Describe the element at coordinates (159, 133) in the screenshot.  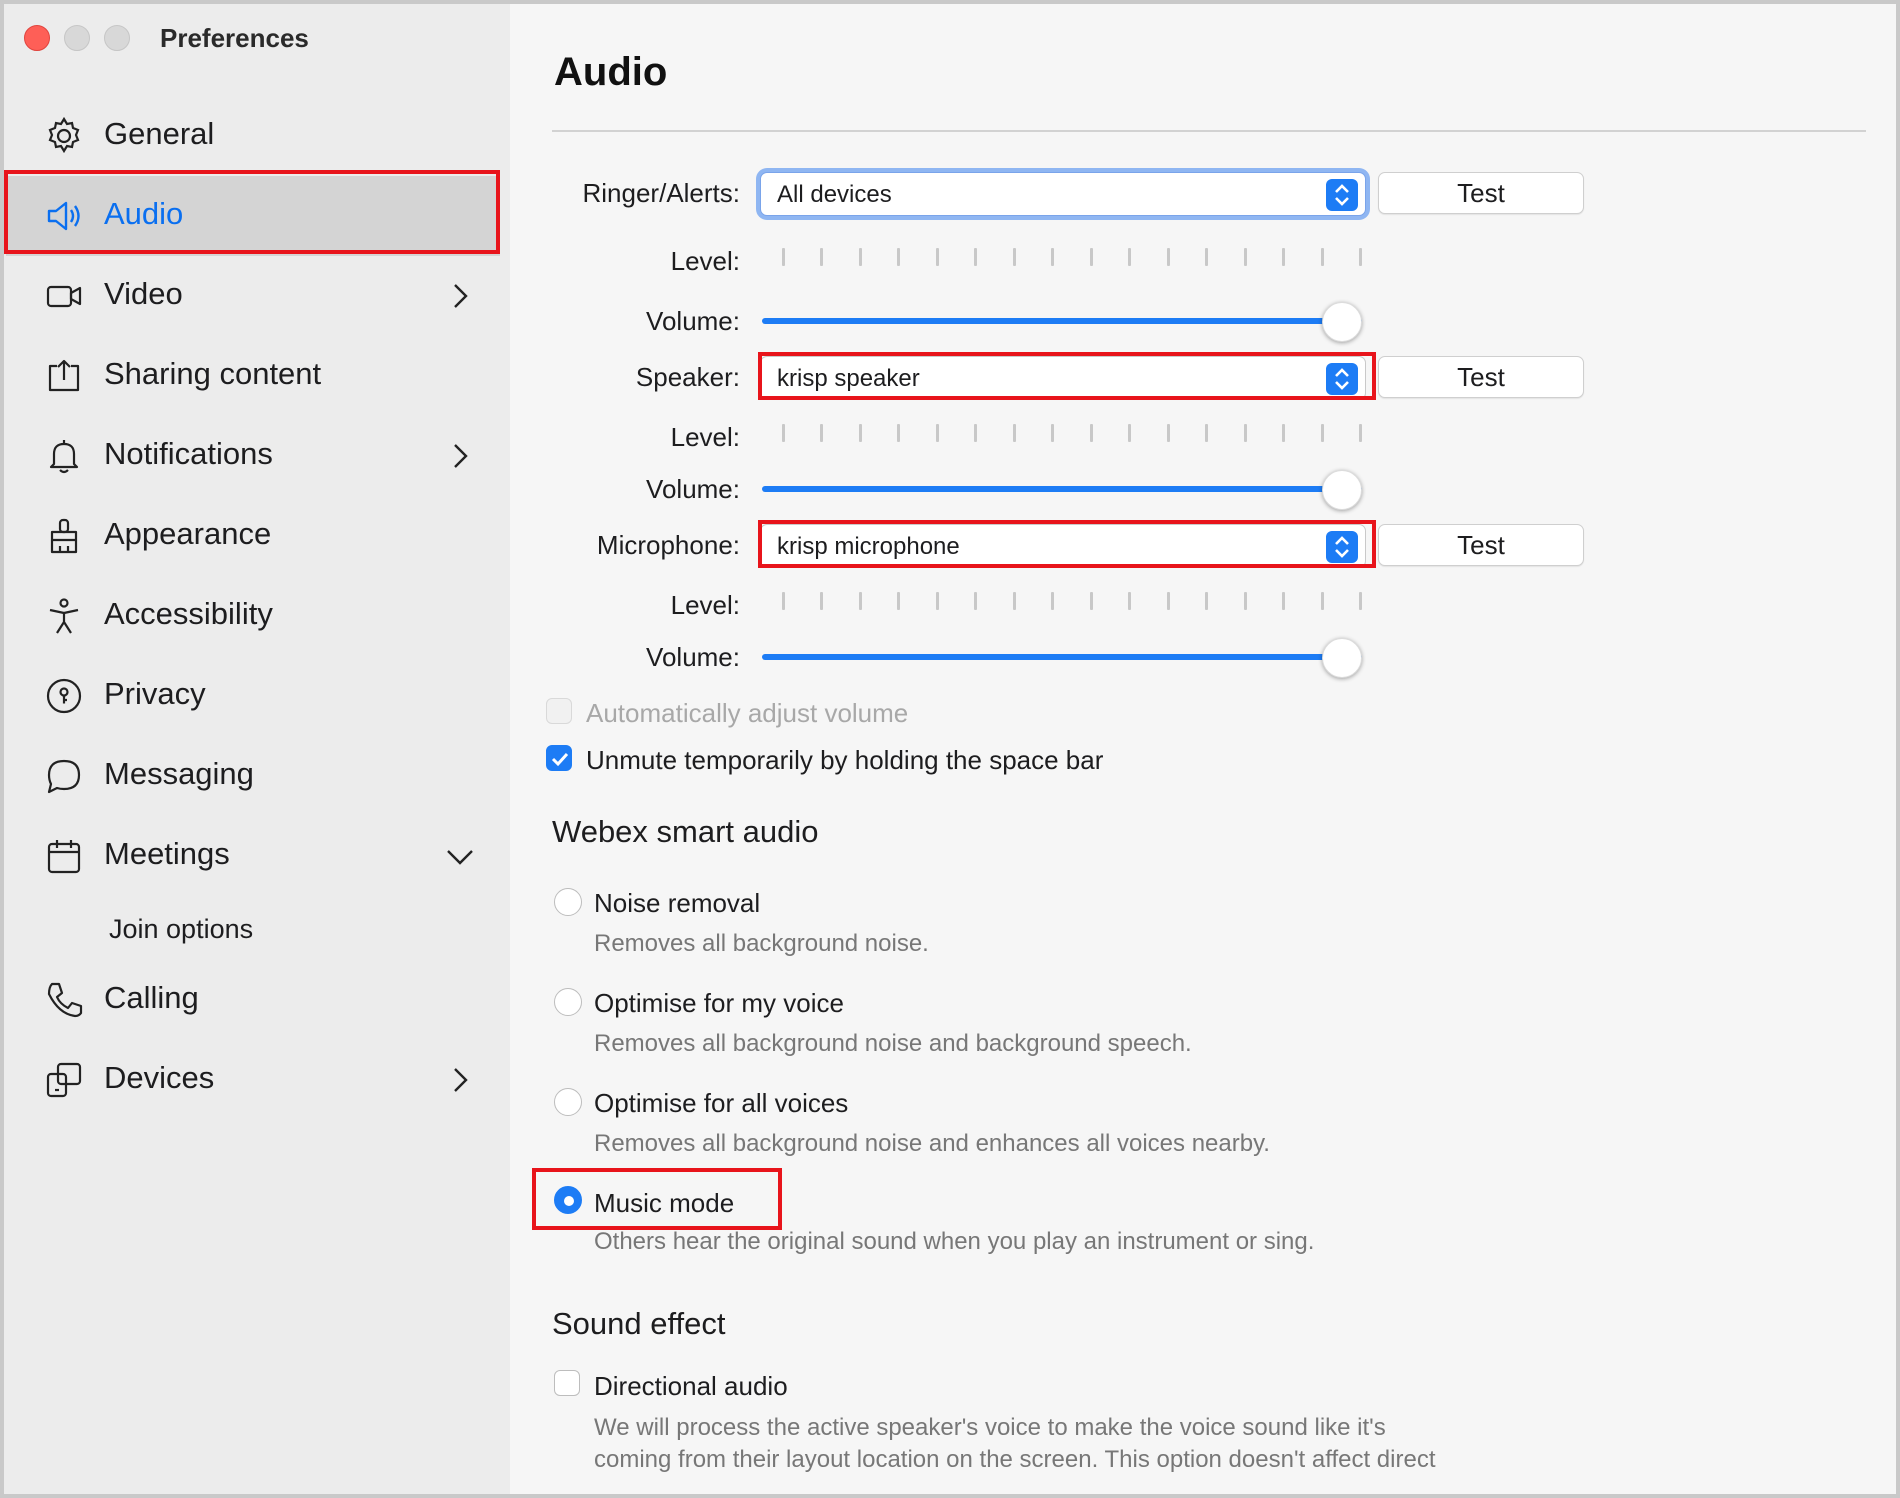
I see `sidebar-item-label: General` at that location.